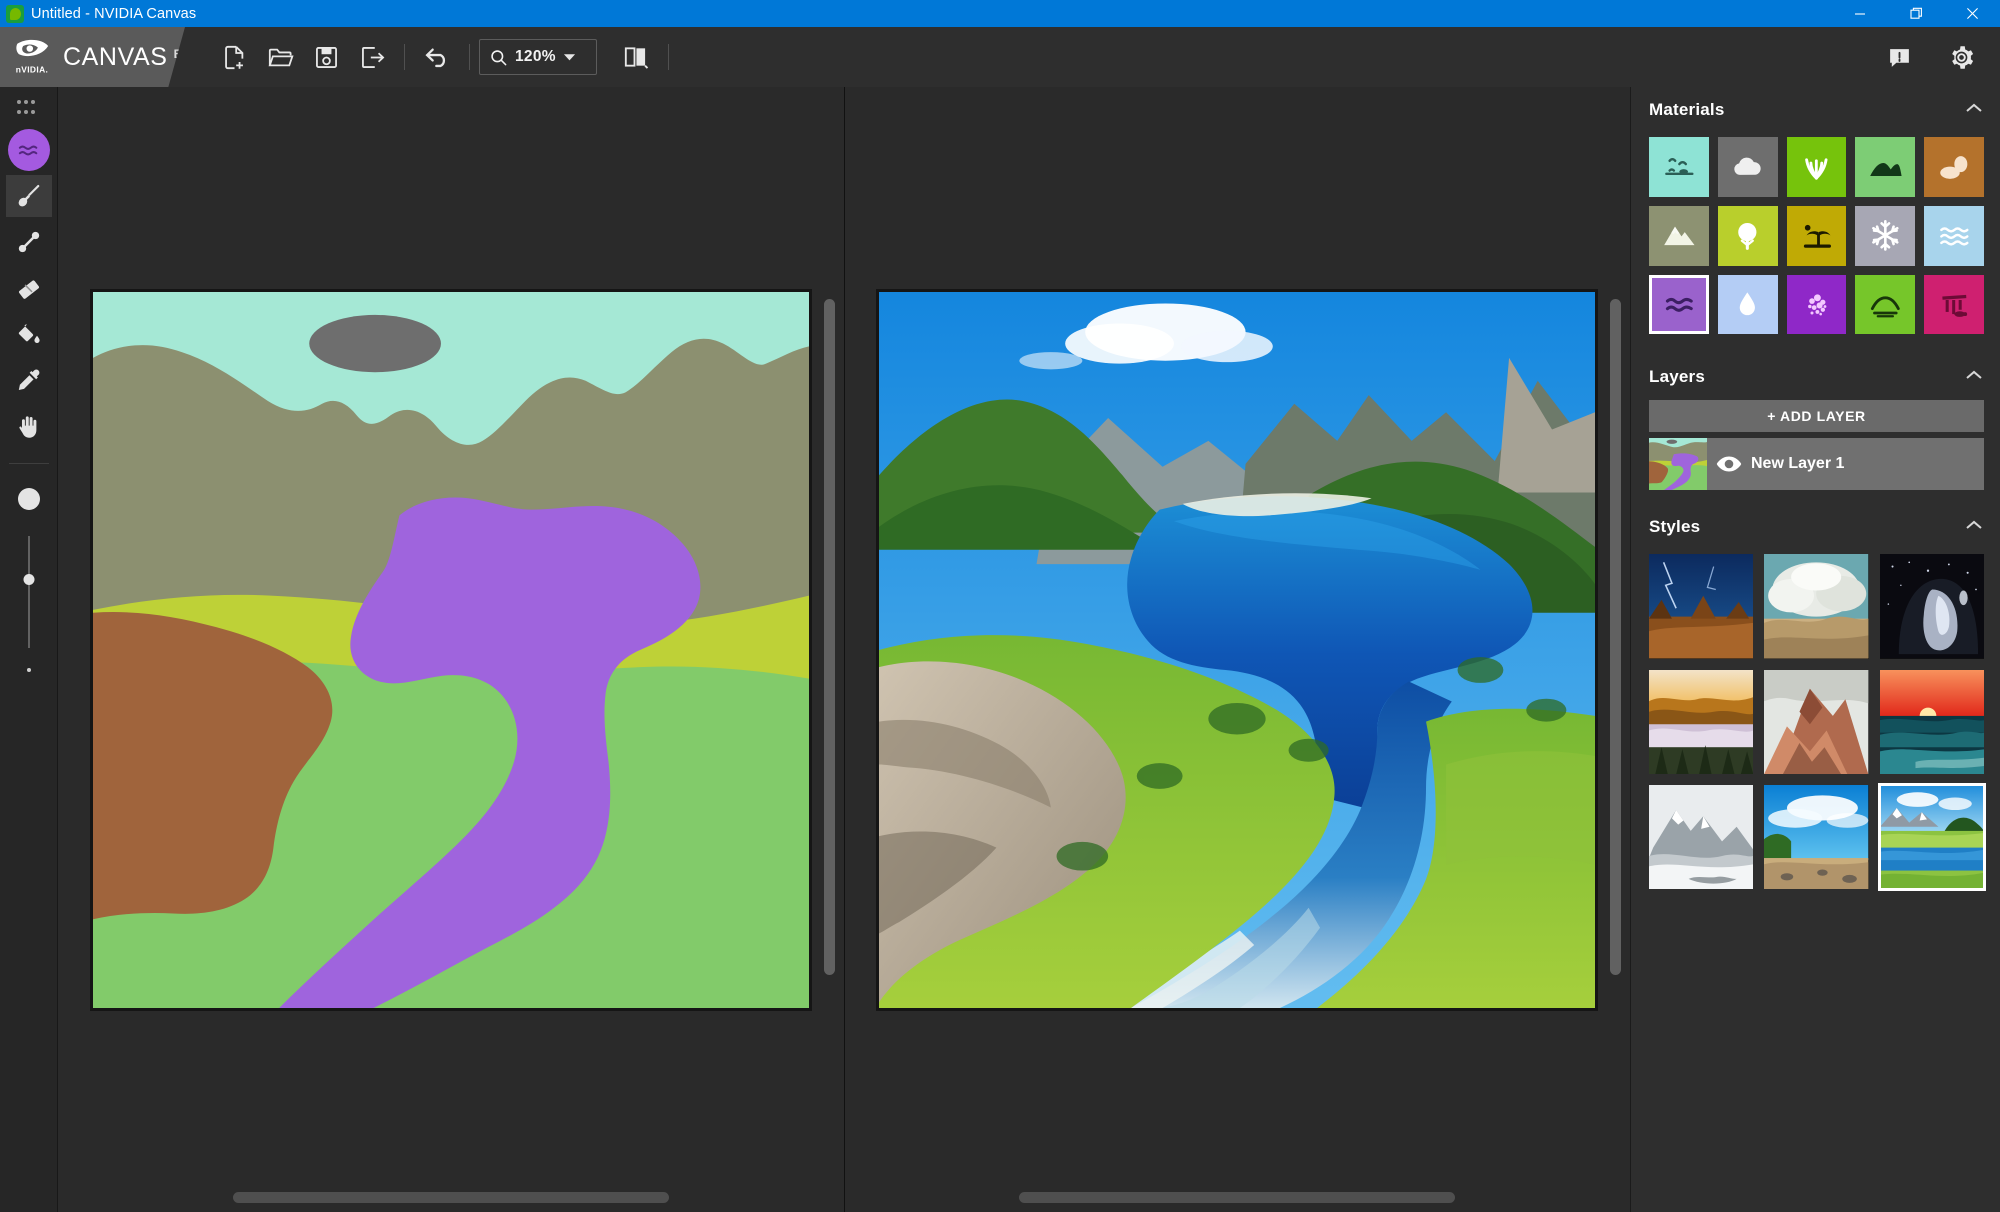  What do you see at coordinates (1916, 13) in the screenshot?
I see `restore-window-button` at bounding box center [1916, 13].